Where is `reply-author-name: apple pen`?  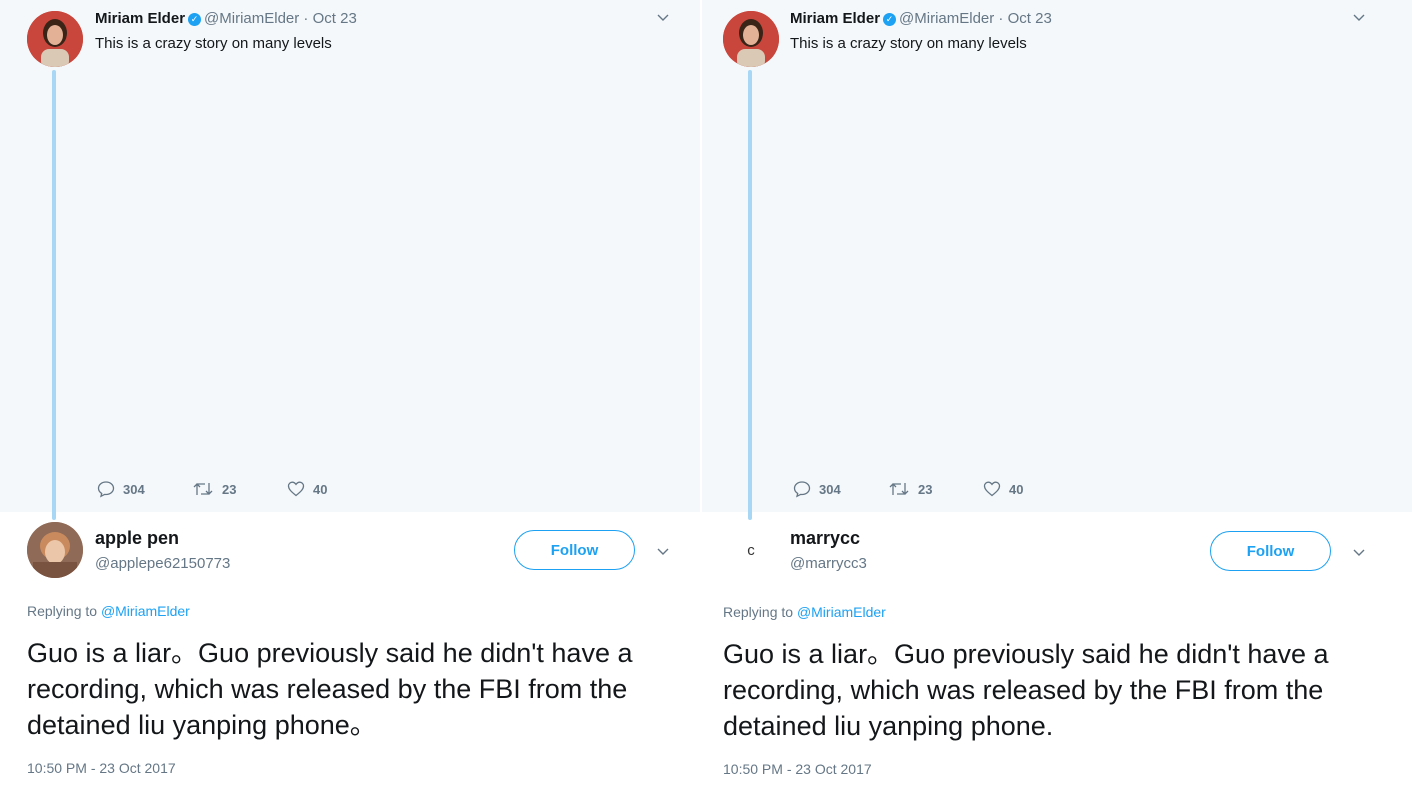 reply-author-name: apple pen is located at coordinates (137, 538).